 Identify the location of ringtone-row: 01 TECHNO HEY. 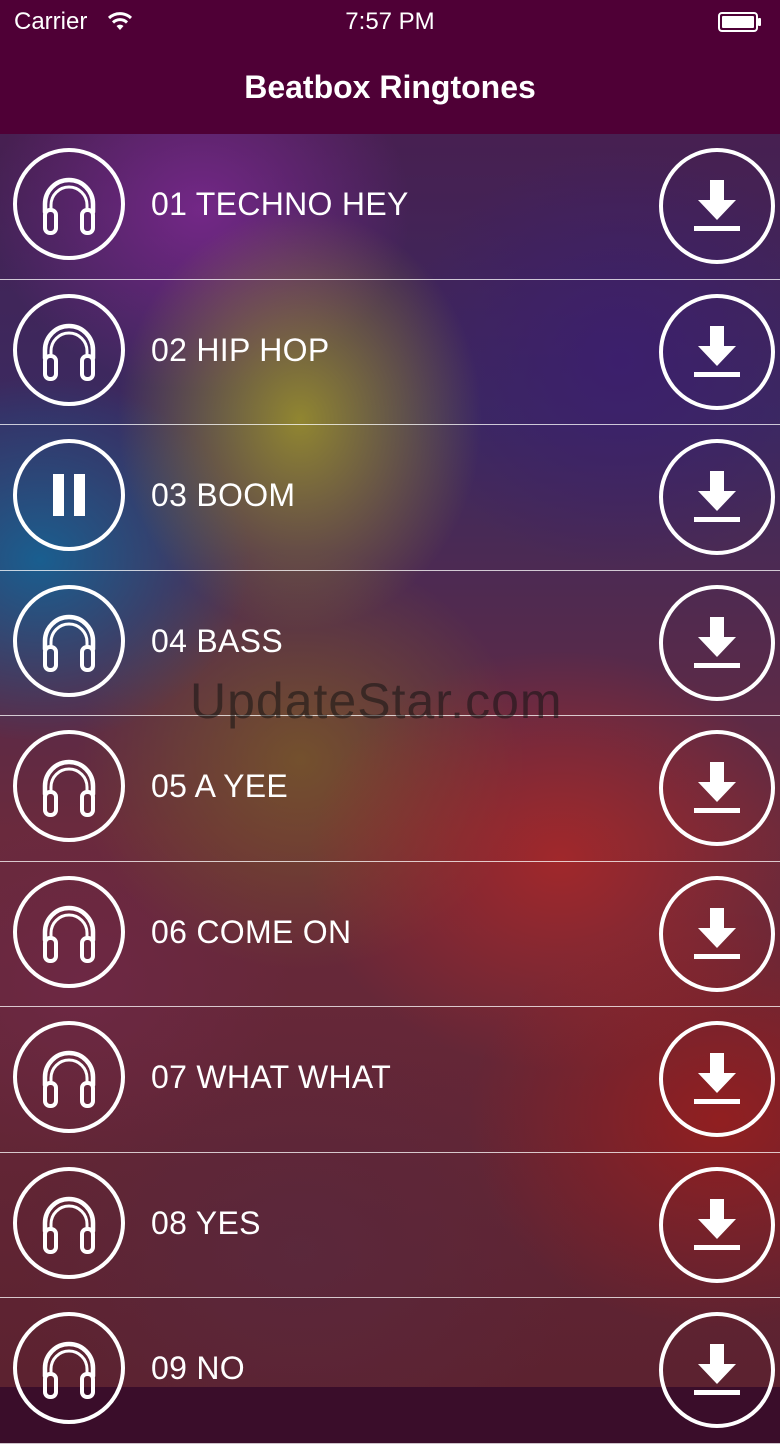
(390, 207).